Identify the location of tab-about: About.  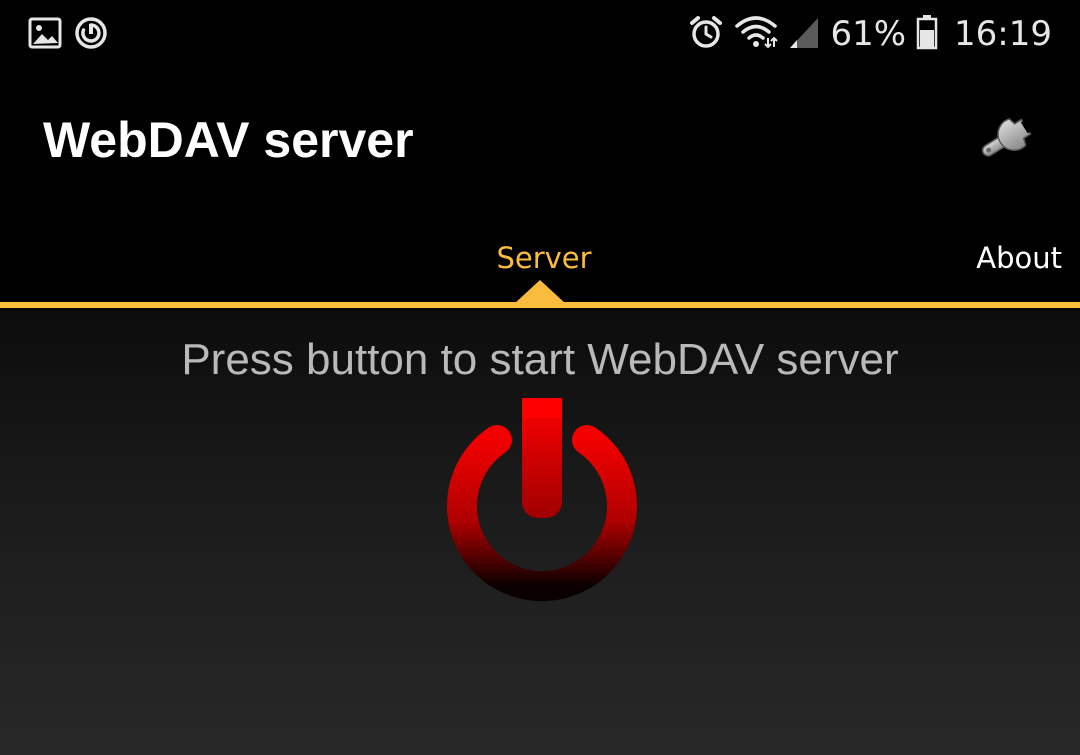
(1019, 258).